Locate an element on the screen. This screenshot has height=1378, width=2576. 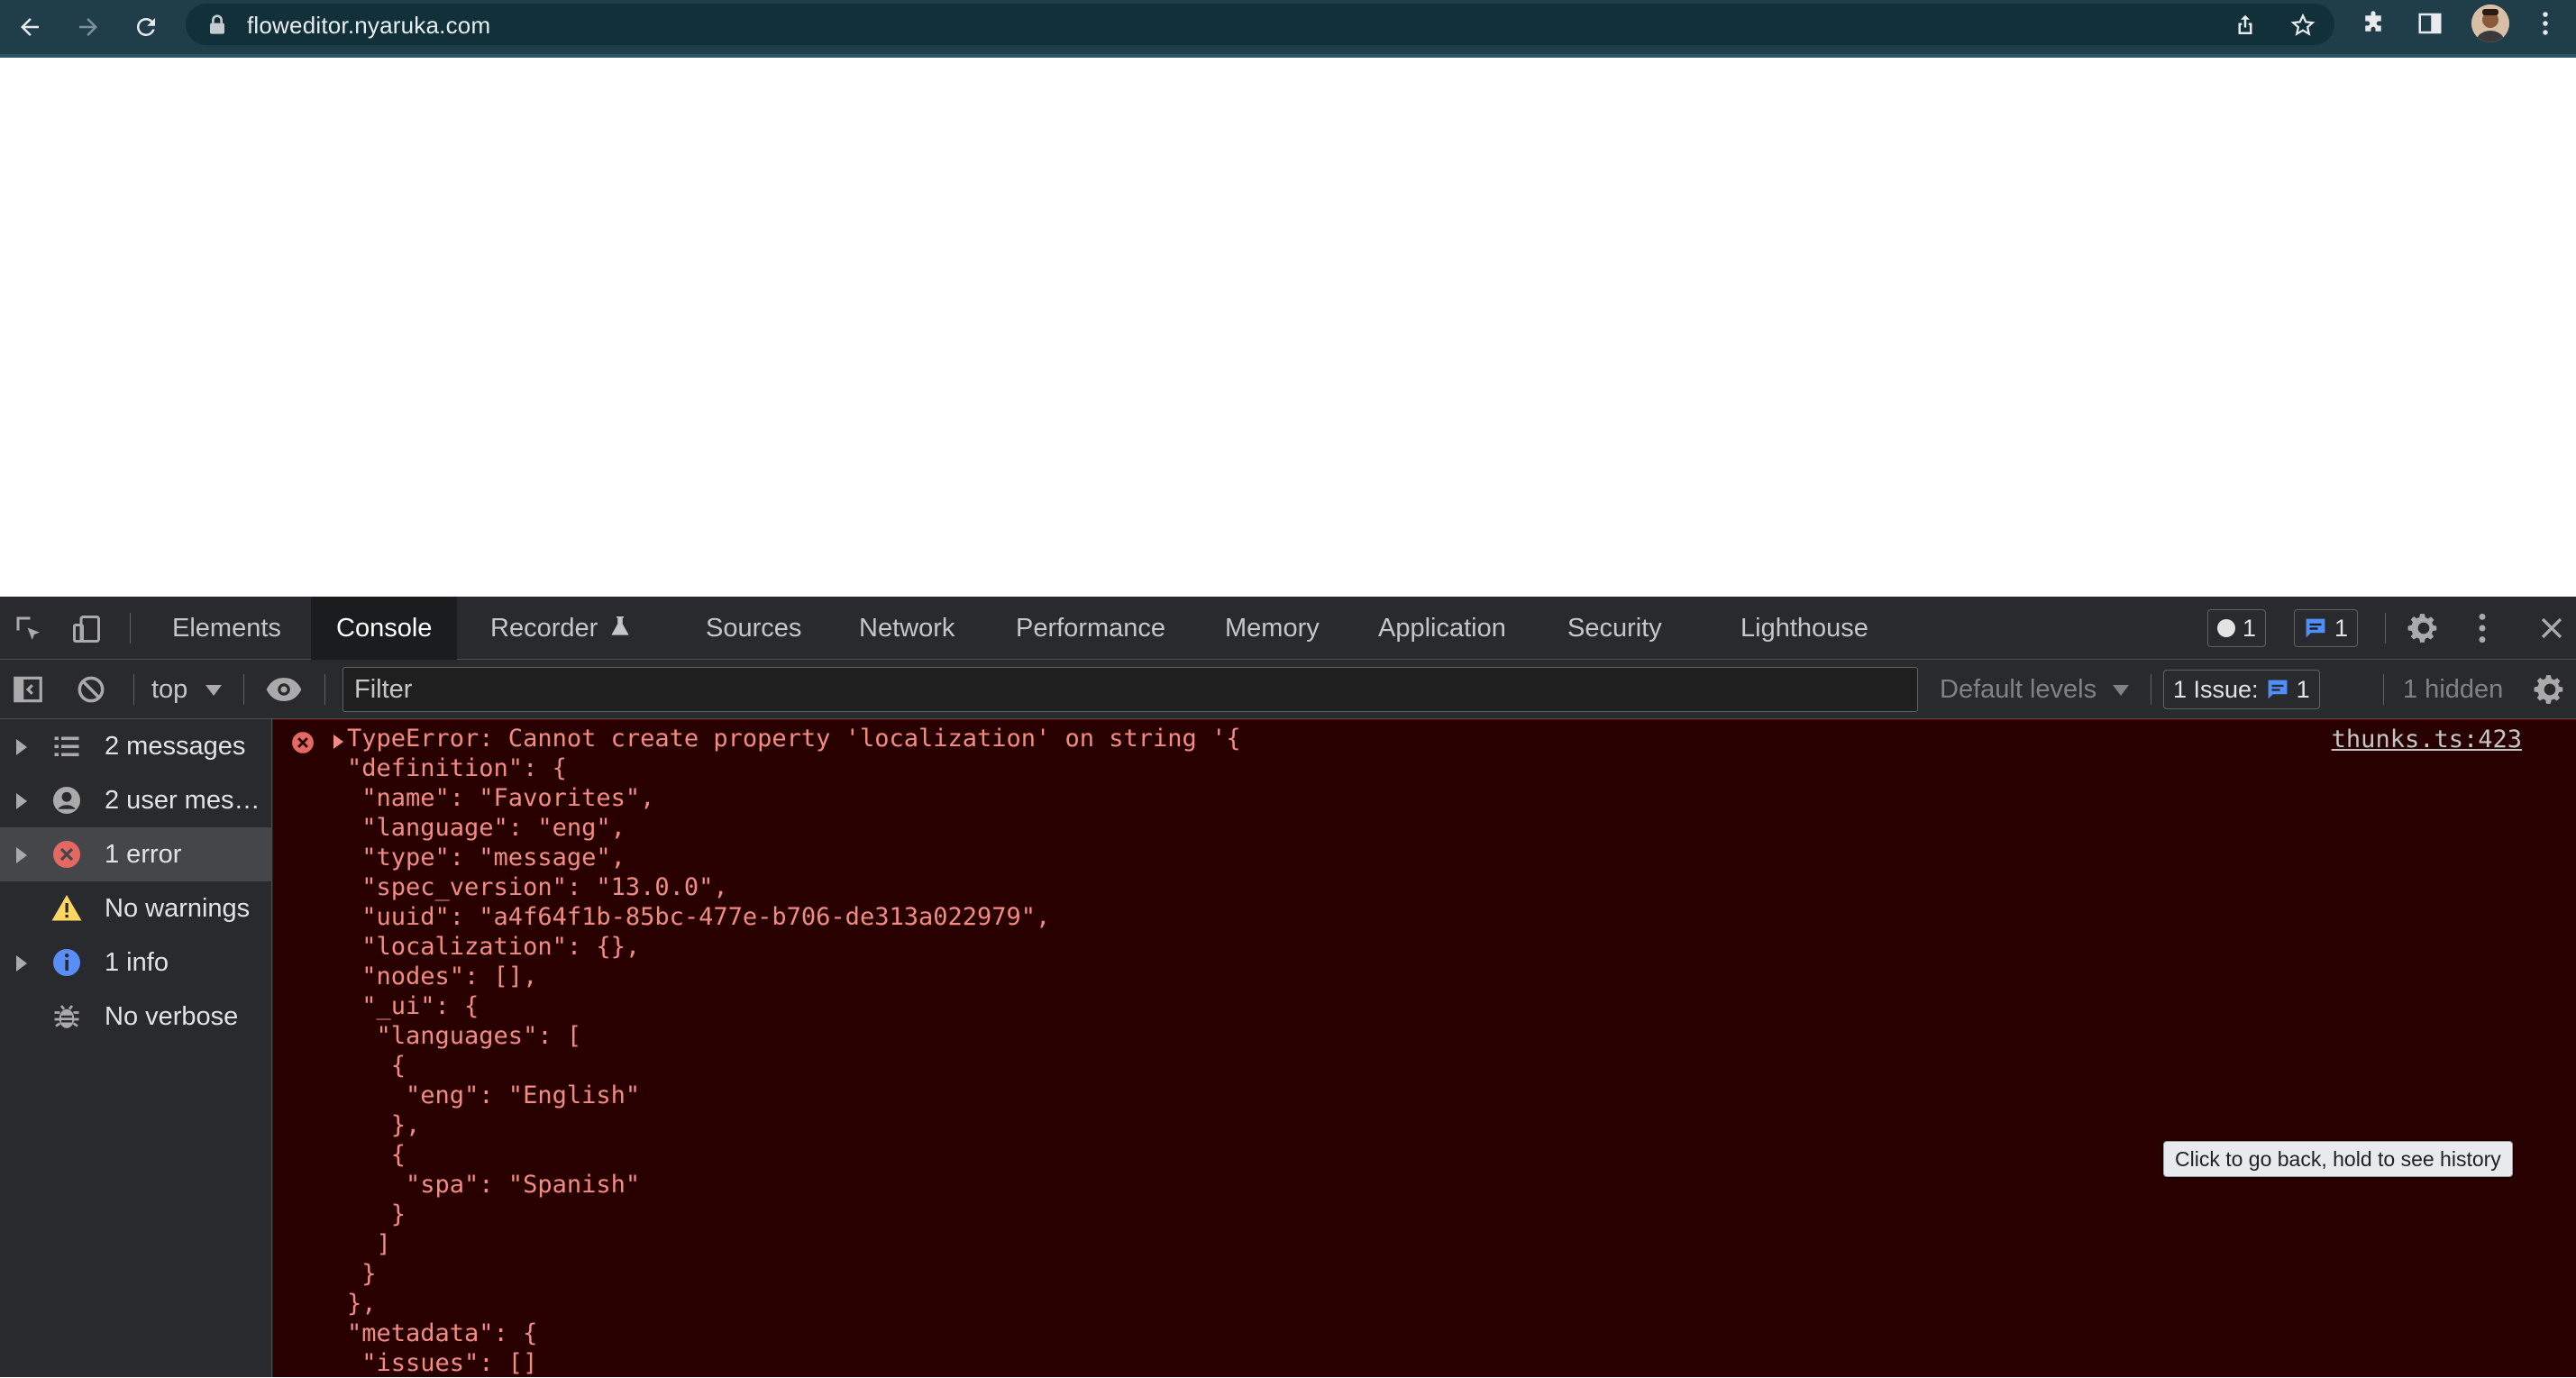
sidebar-item-errors: 1 error is located at coordinates (136, 854).